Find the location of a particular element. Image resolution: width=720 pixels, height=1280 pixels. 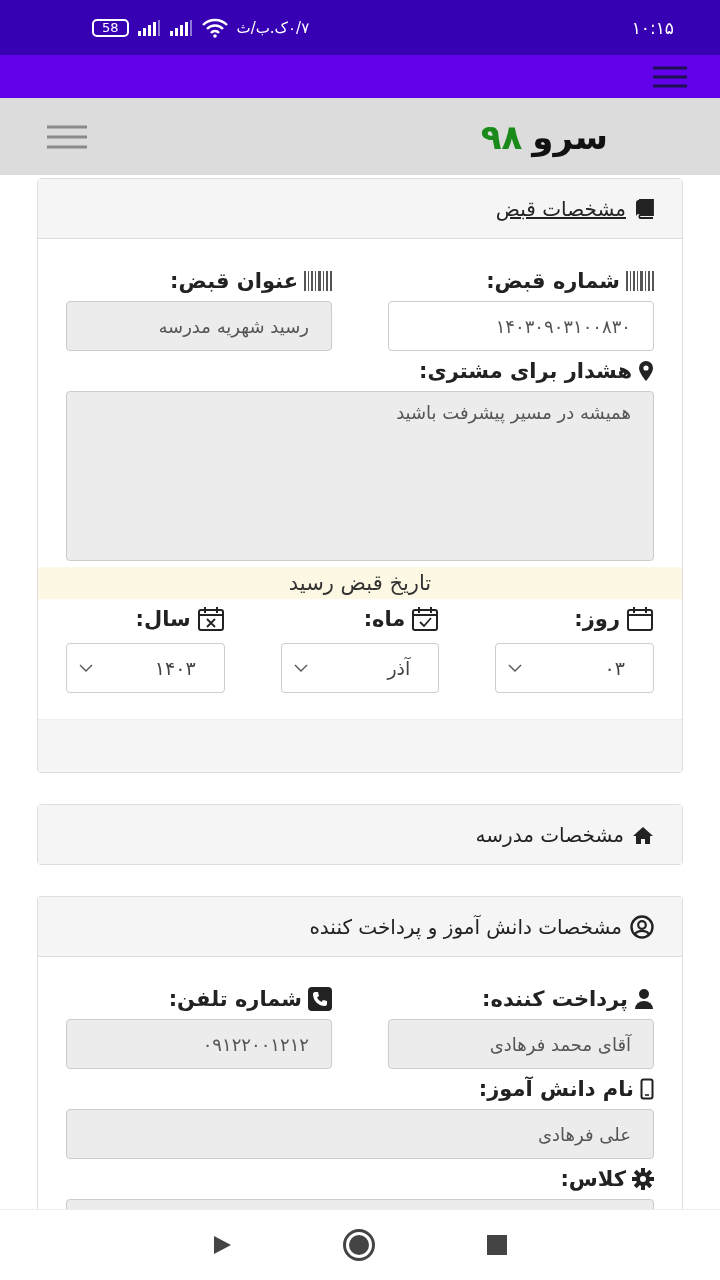

field-label: شماره قبض: is located at coordinates (553, 281).